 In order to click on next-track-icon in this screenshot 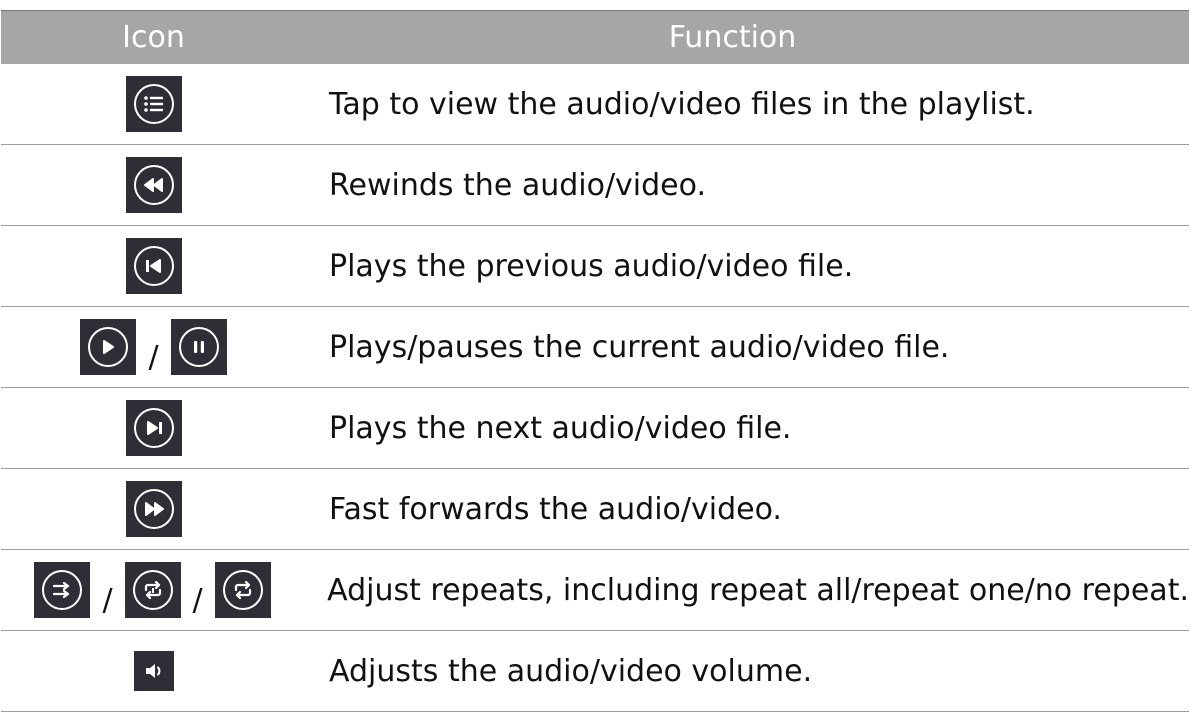, I will do `click(153, 428)`.